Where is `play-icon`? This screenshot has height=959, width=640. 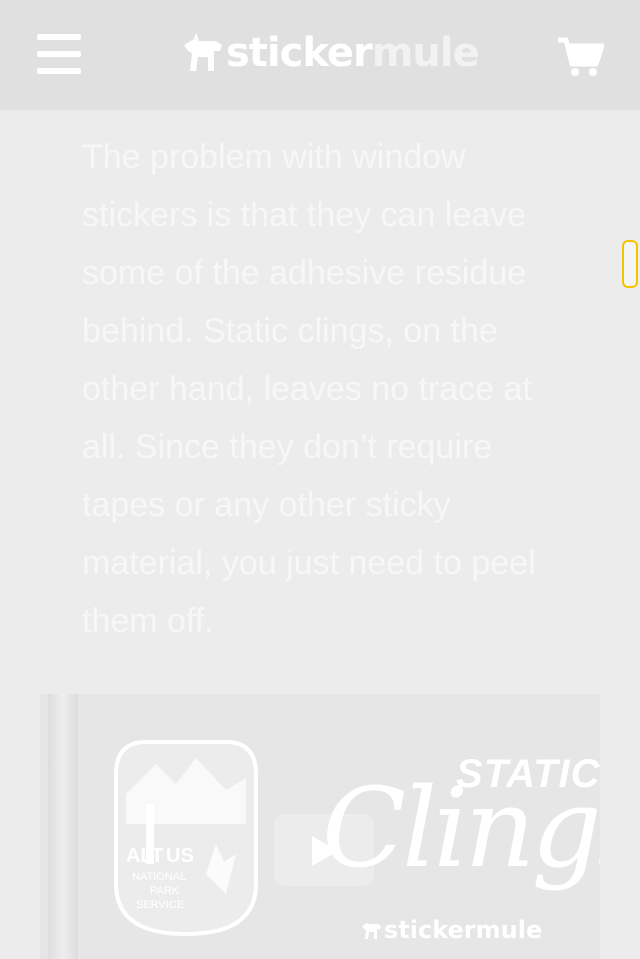
play-icon is located at coordinates (325, 851).